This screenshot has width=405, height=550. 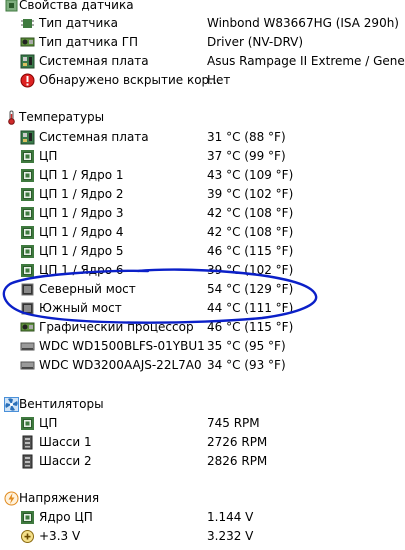 I want to click on row-value: 43 °C (109 °F), so click(x=250, y=175).